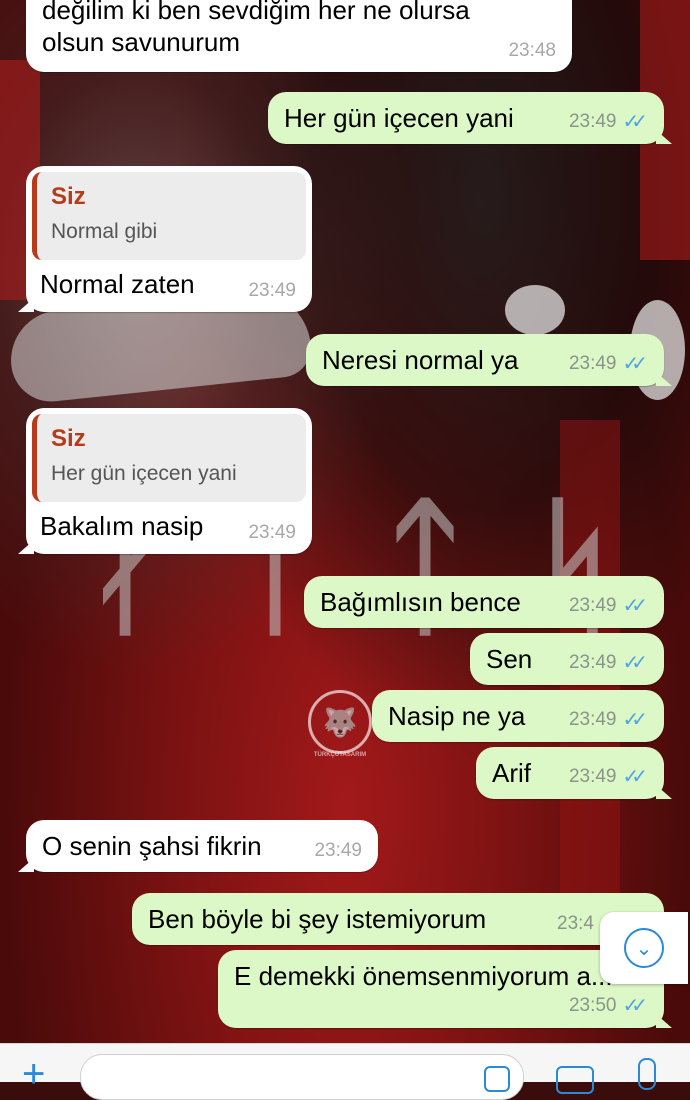 This screenshot has height=1100, width=690. I want to click on camera-icon, so click(575, 1080).